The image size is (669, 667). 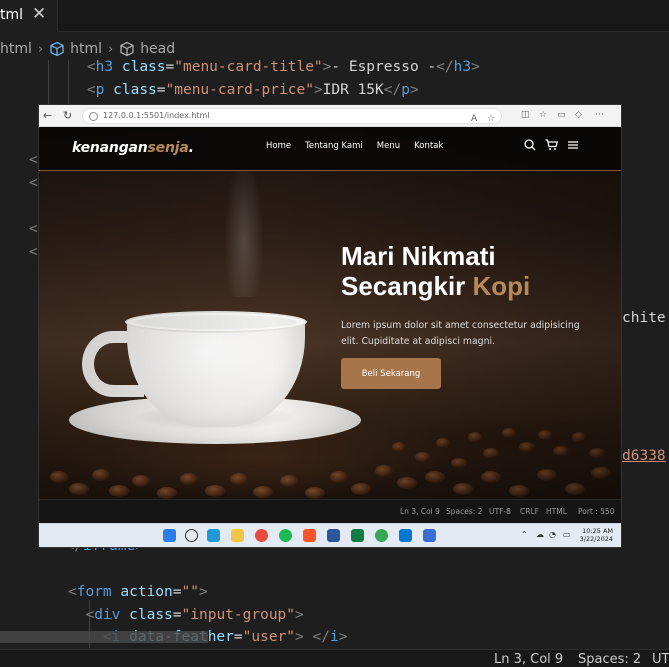 I want to click on breadcrumb-item: head, so click(x=147, y=49).